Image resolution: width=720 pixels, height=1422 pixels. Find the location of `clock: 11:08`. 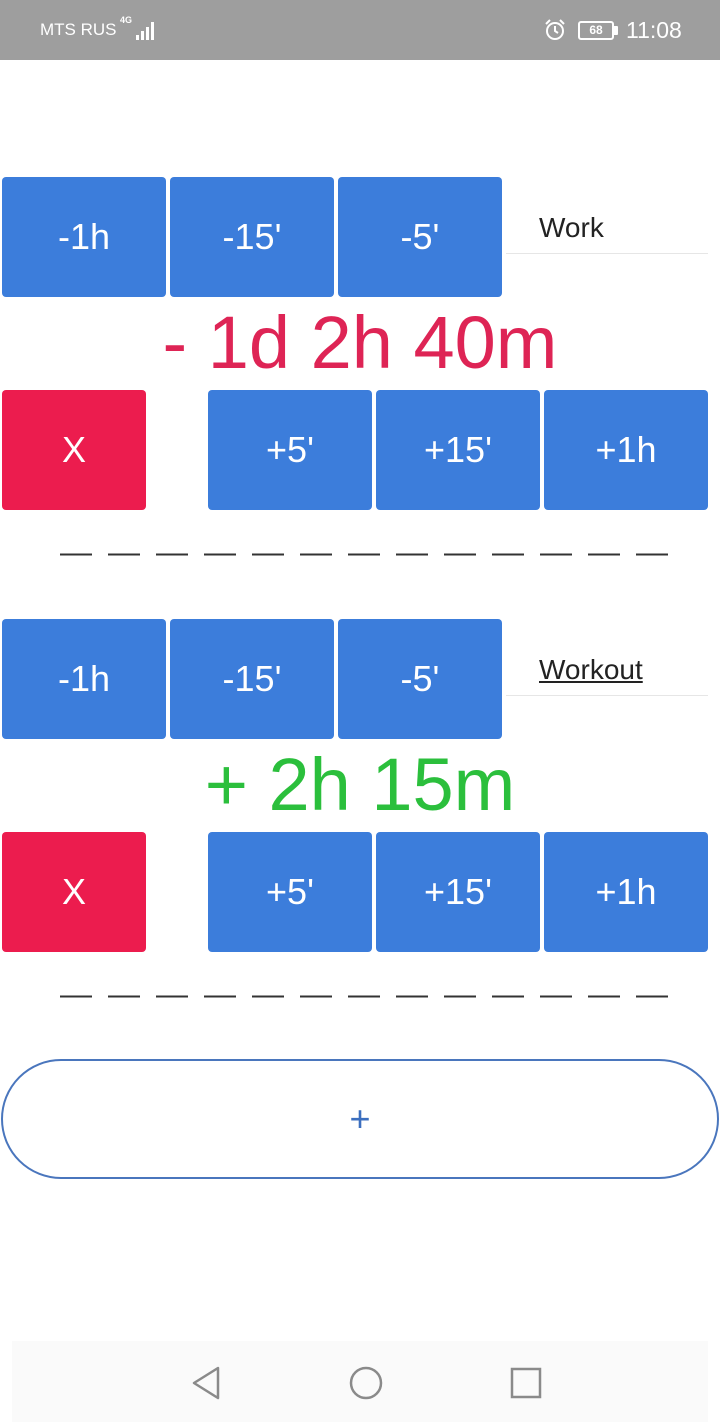

clock: 11:08 is located at coordinates (654, 30).